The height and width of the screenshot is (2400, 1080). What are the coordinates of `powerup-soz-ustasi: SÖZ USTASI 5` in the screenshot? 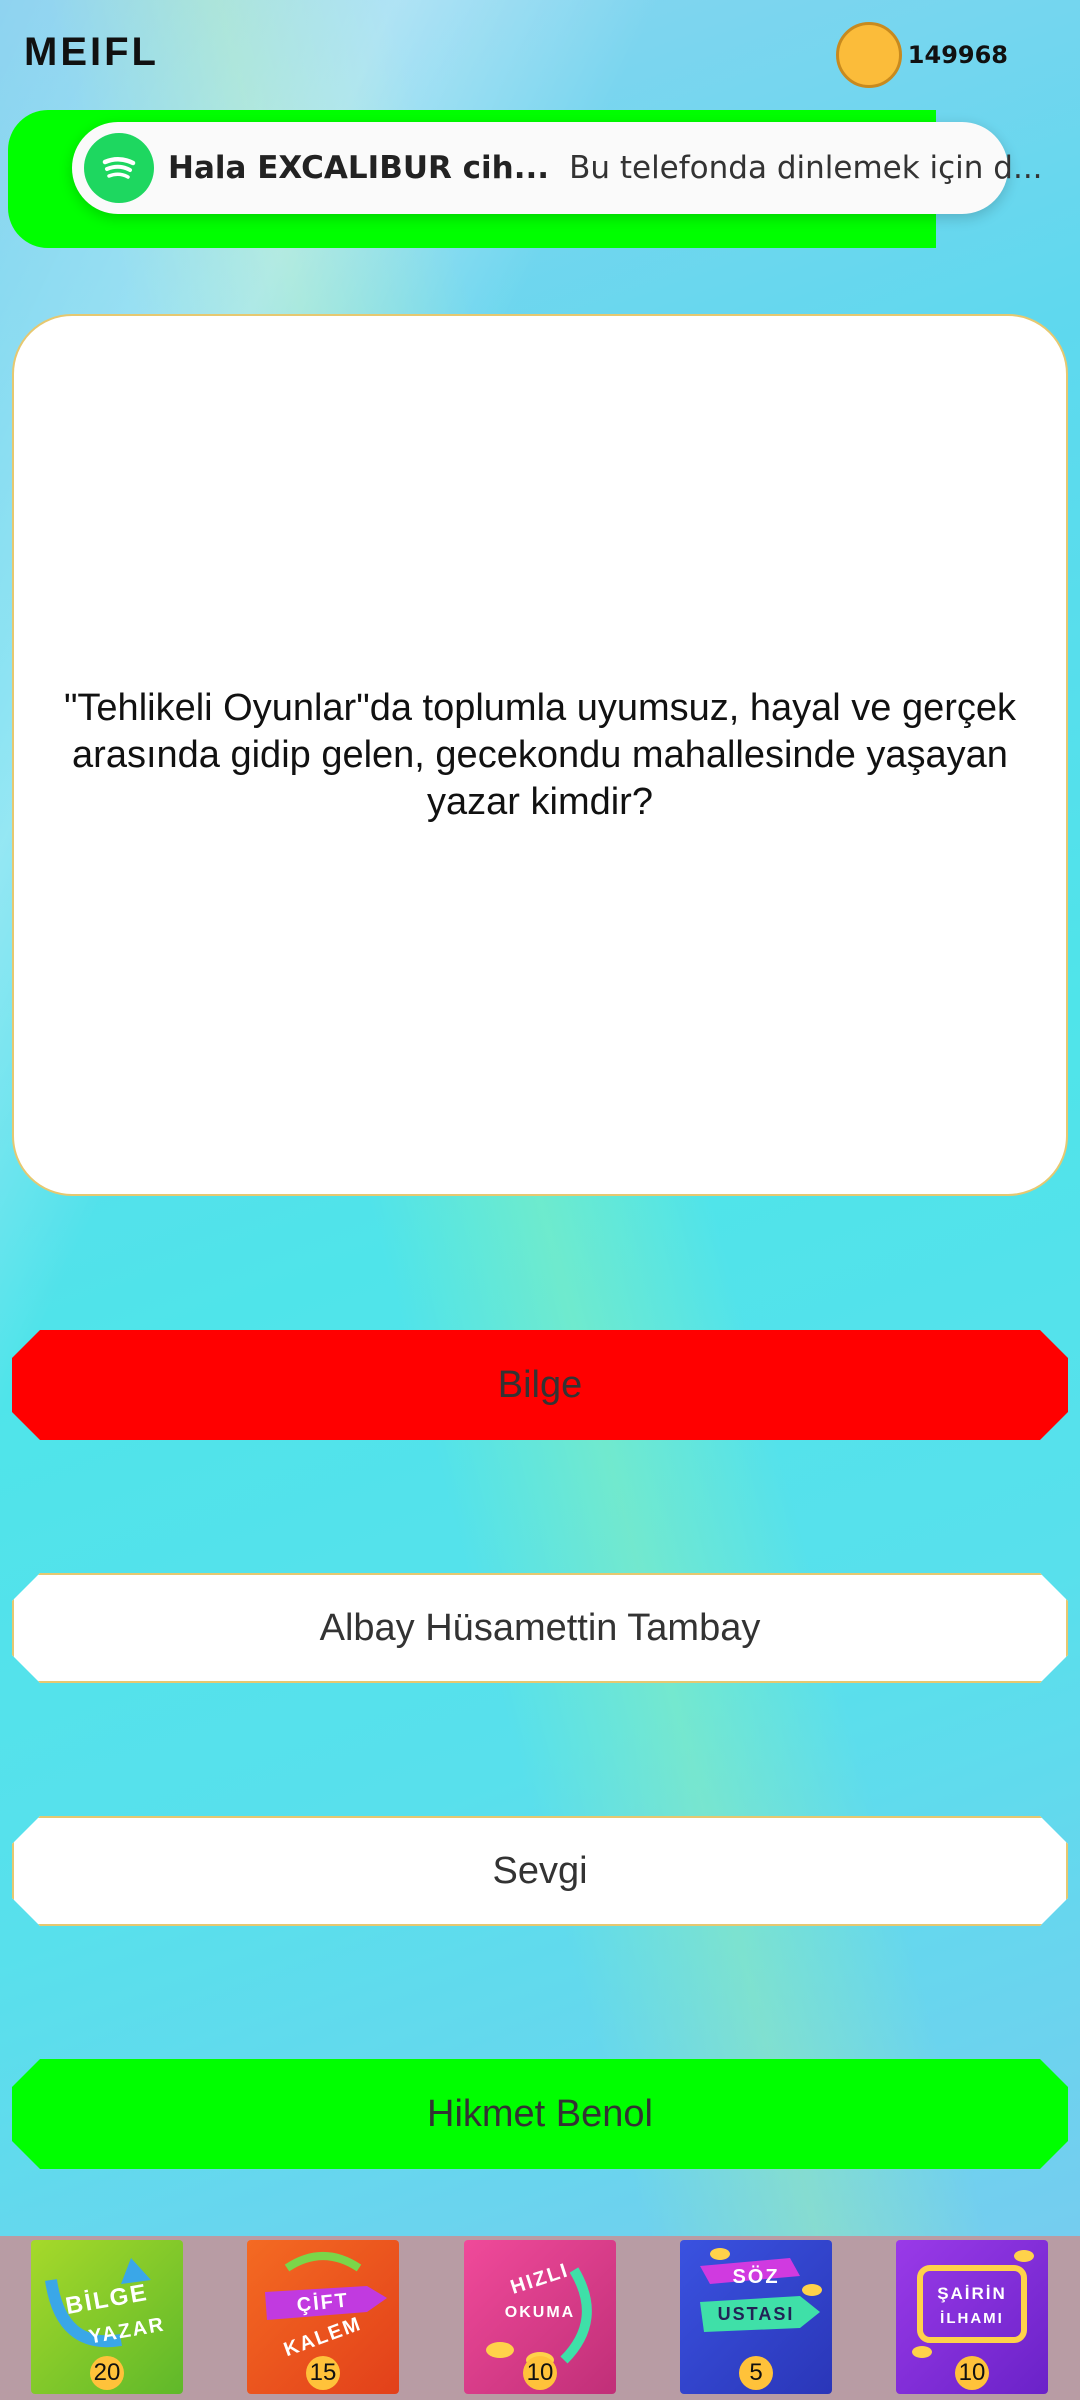 It's located at (756, 2317).